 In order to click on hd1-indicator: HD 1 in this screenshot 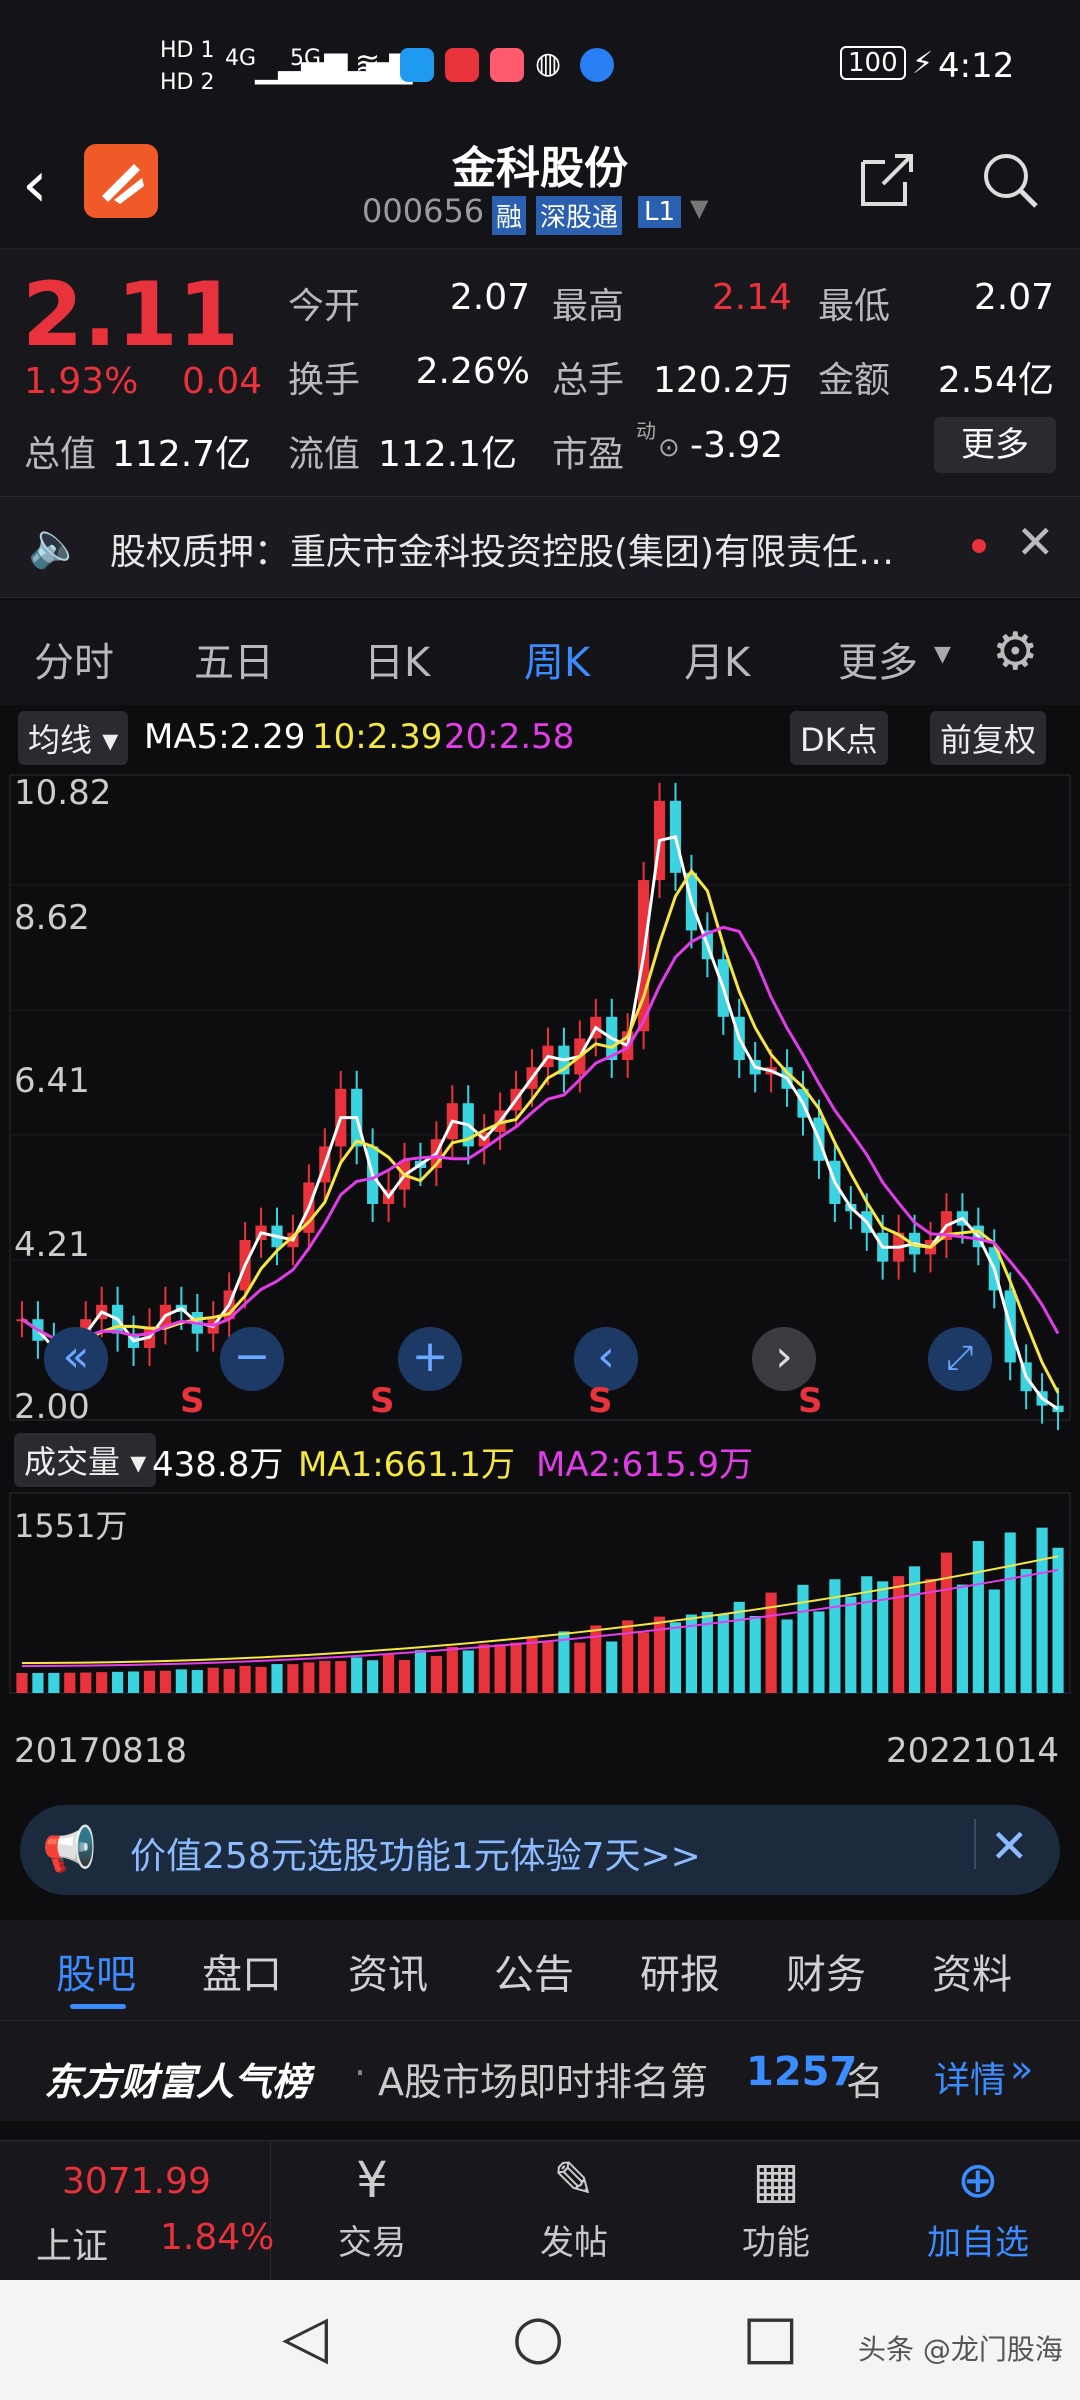, I will do `click(187, 50)`.